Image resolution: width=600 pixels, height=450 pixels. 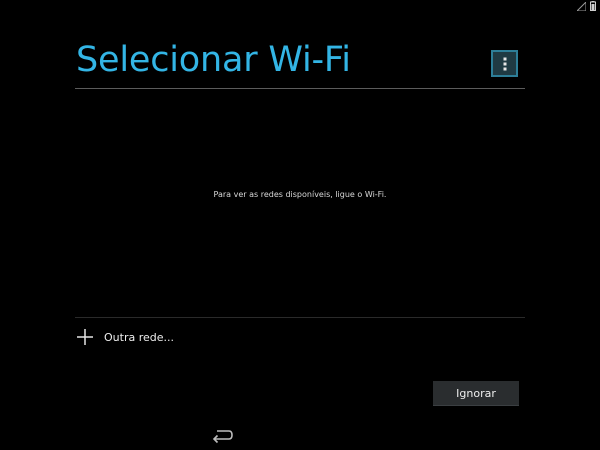 What do you see at coordinates (222, 436) in the screenshot?
I see `back-icon` at bounding box center [222, 436].